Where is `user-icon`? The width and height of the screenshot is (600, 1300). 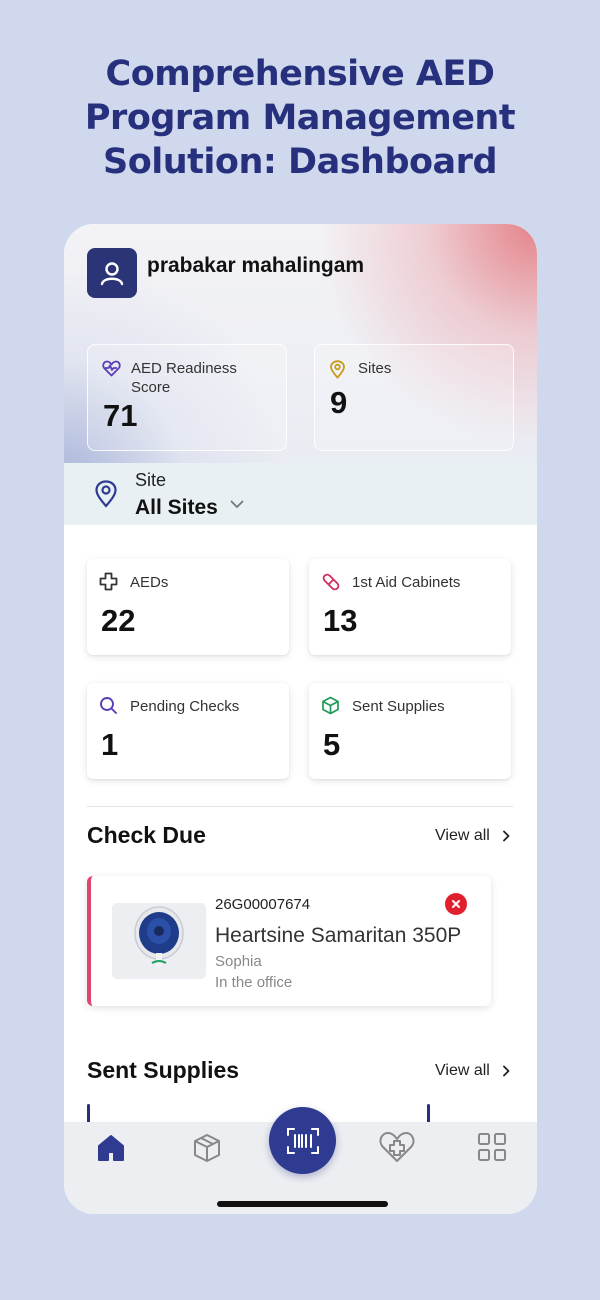
user-icon is located at coordinates (112, 274).